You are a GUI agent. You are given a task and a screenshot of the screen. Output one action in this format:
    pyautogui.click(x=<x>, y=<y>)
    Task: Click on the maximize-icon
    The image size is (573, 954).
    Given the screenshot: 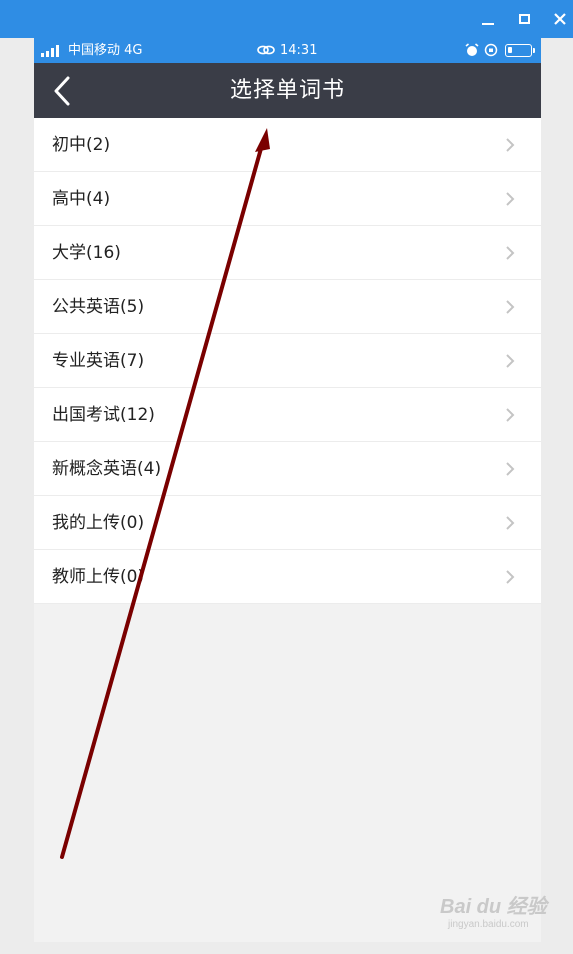 What is the action you would take?
    pyautogui.click(x=524, y=19)
    